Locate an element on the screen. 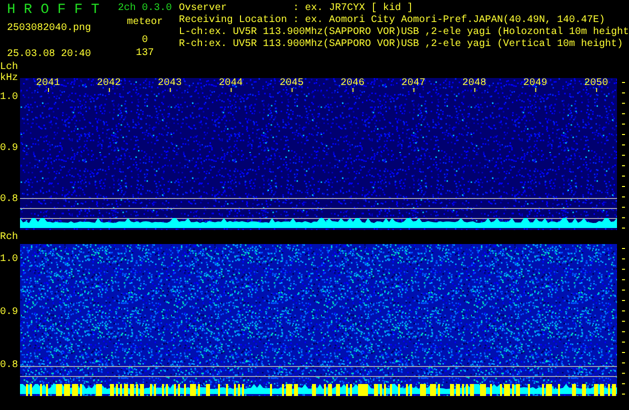  meteor-count: 137 is located at coordinates (145, 53).